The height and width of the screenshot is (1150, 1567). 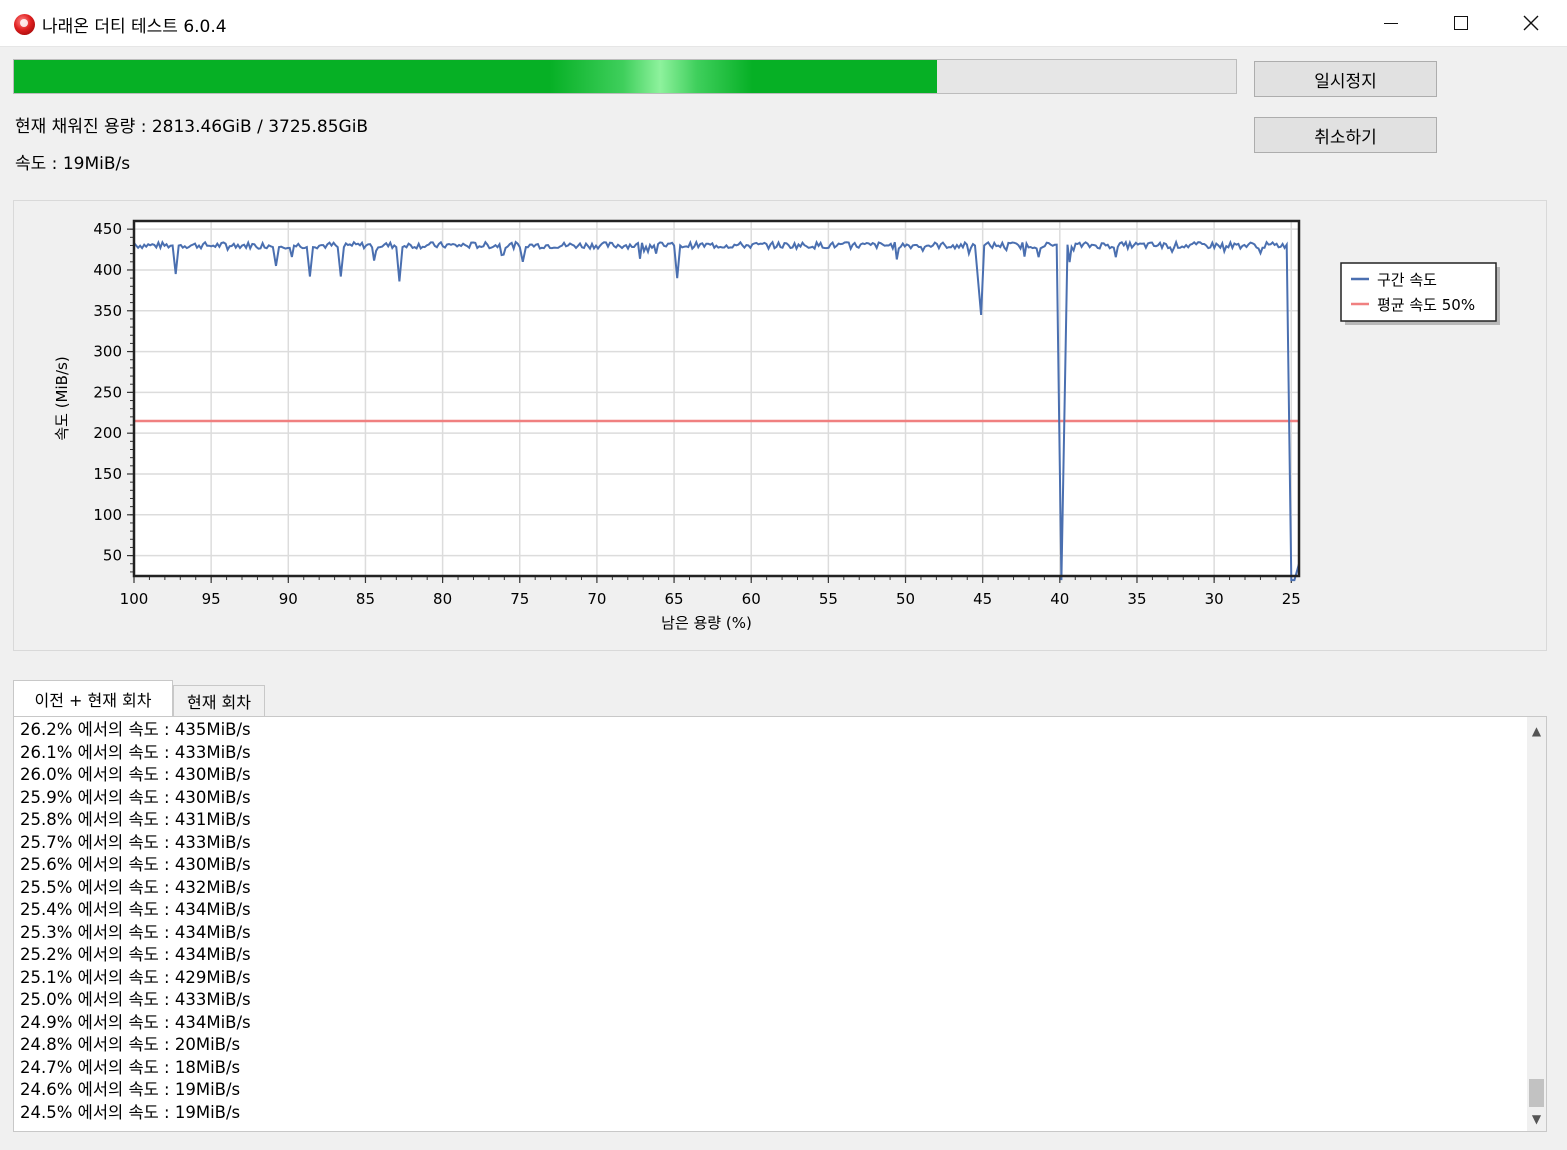 I want to click on window-title: 나래온 더티 테스트 6.0.4, so click(x=134, y=27).